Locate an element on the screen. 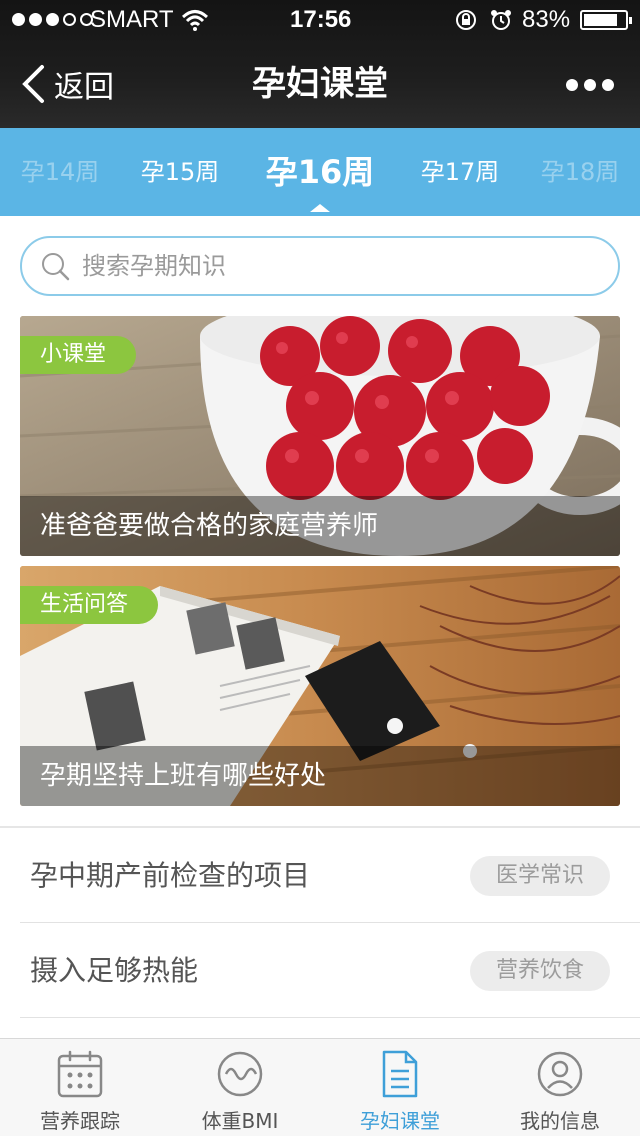 This screenshot has width=640, height=1136. tab-label: 孕妇课堂 is located at coordinates (400, 1121).